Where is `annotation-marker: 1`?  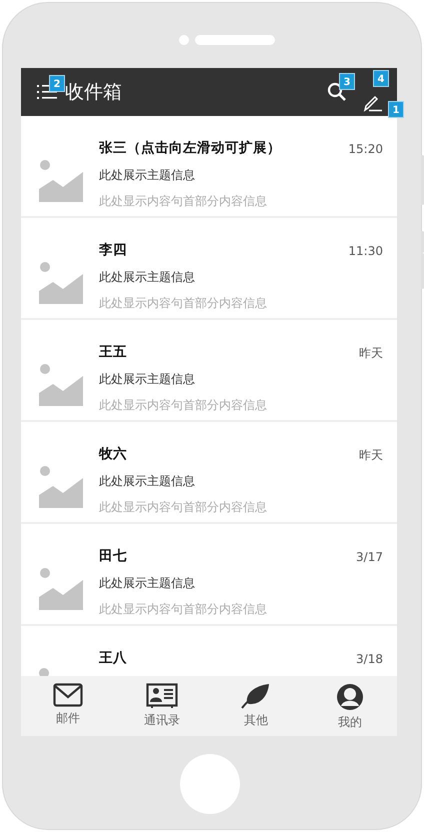 annotation-marker: 1 is located at coordinates (396, 109).